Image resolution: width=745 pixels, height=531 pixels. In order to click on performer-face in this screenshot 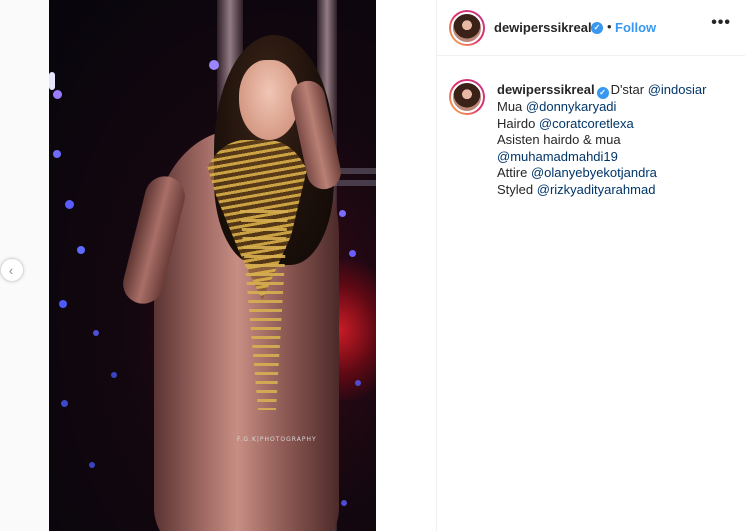, I will do `click(269, 100)`.